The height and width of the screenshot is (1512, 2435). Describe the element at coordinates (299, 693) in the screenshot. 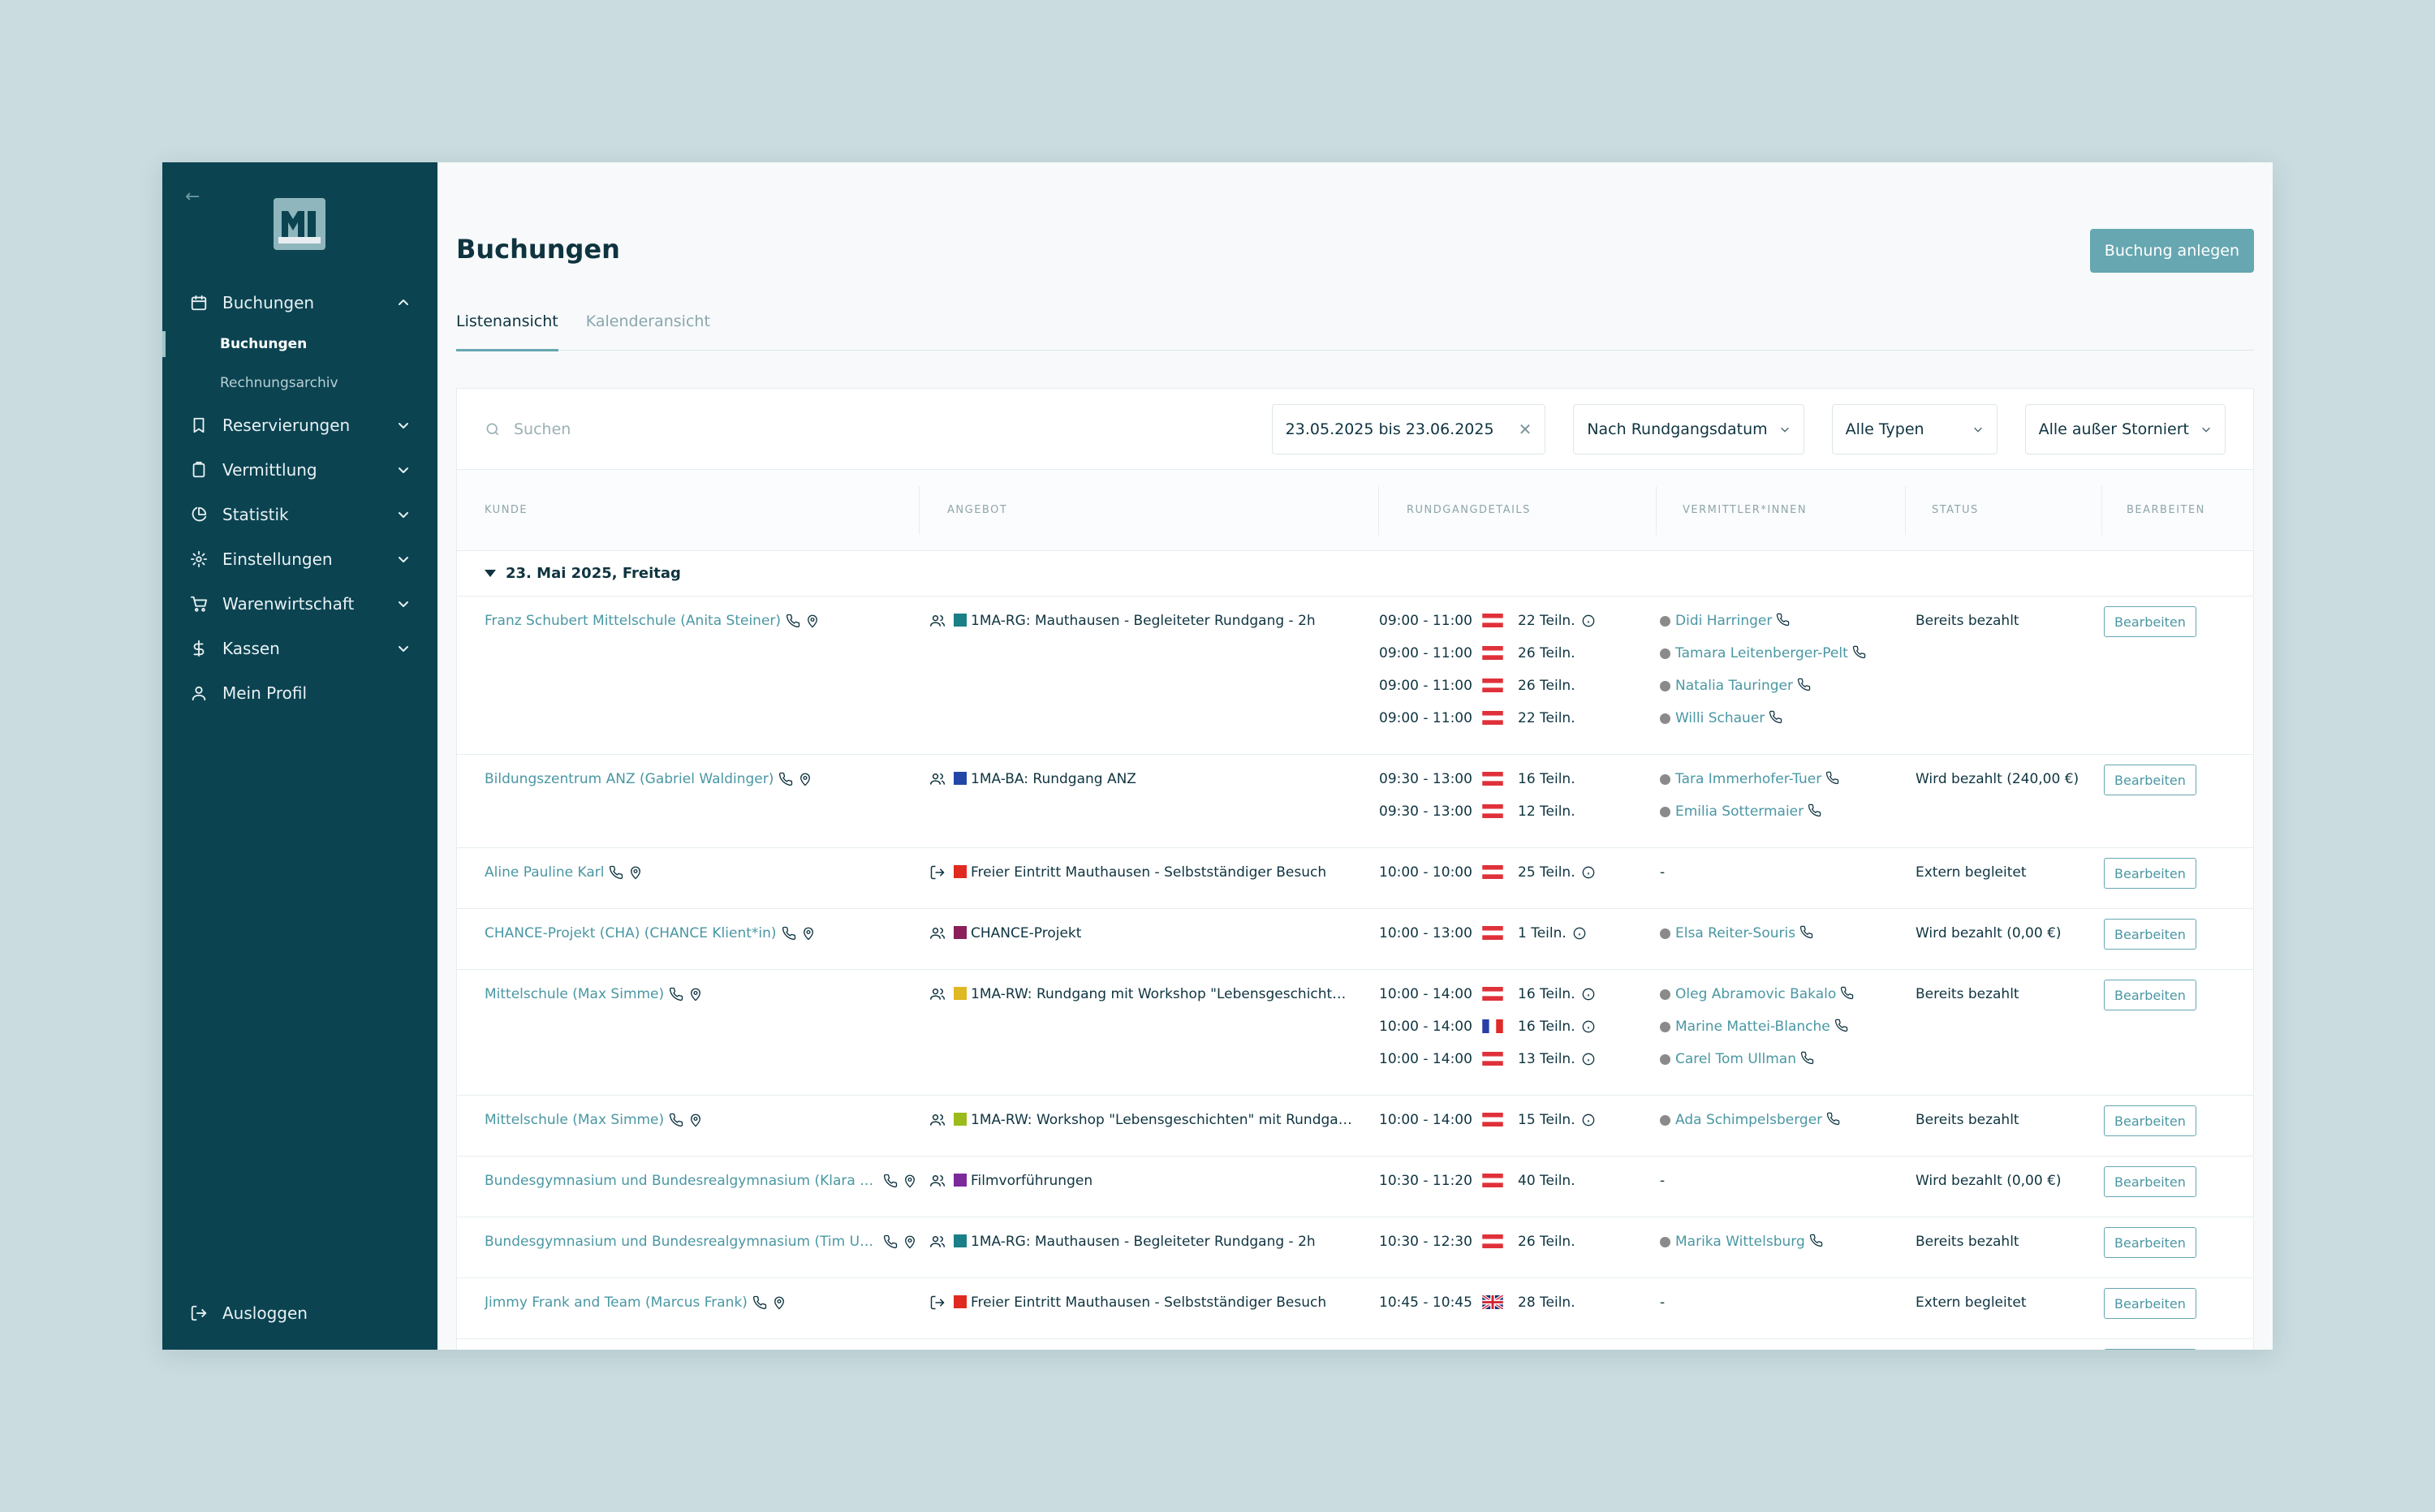

I see `sidebar-item-mein-profil: Mein Profil` at that location.